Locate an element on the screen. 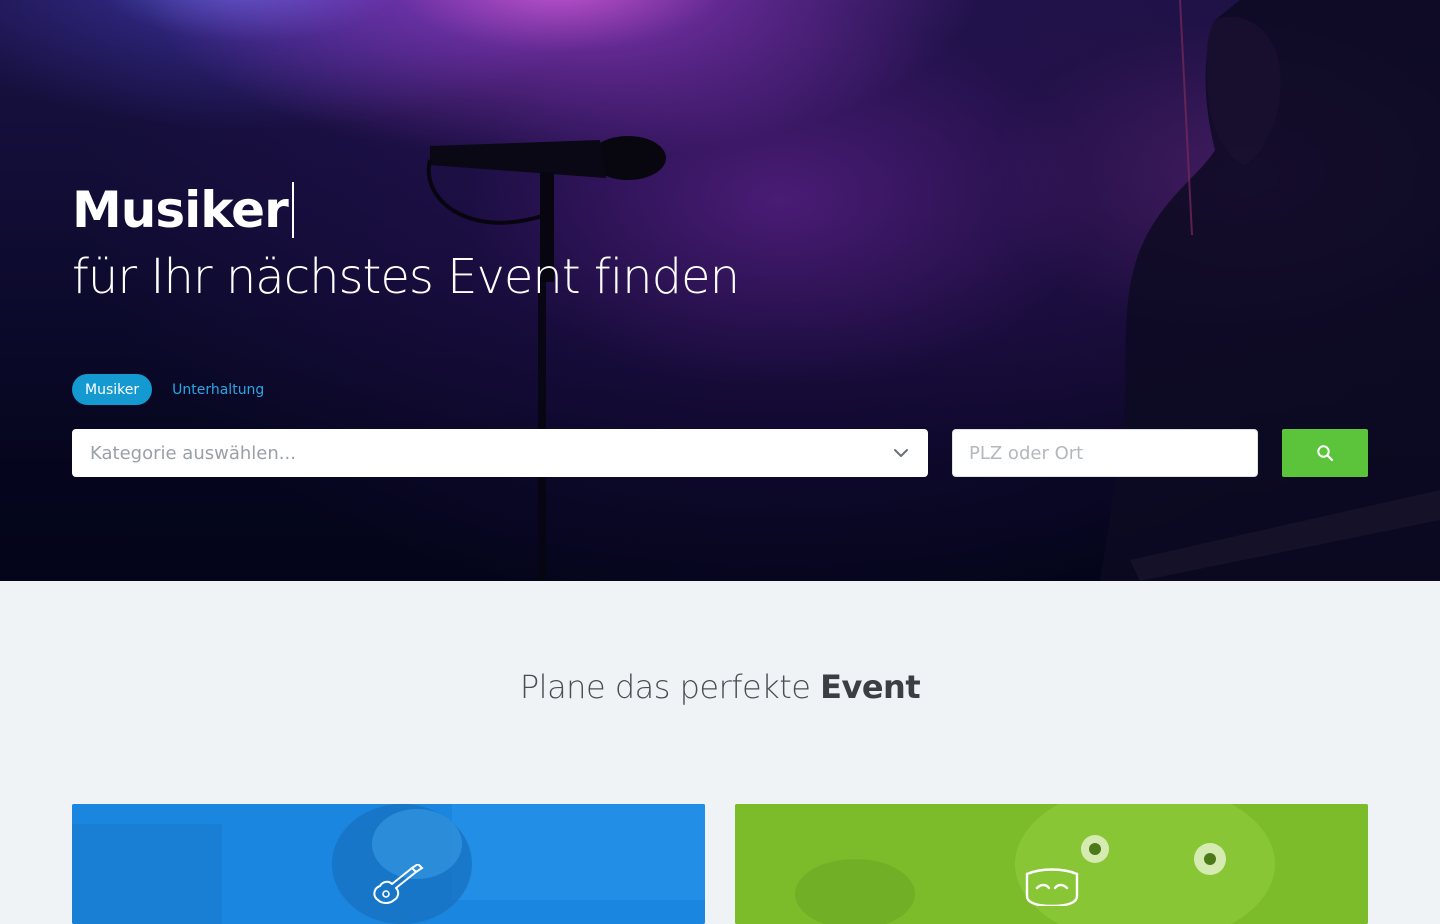 The width and height of the screenshot is (1440, 924). section-title-prefix: Plane das perfekte is located at coordinates (665, 687).